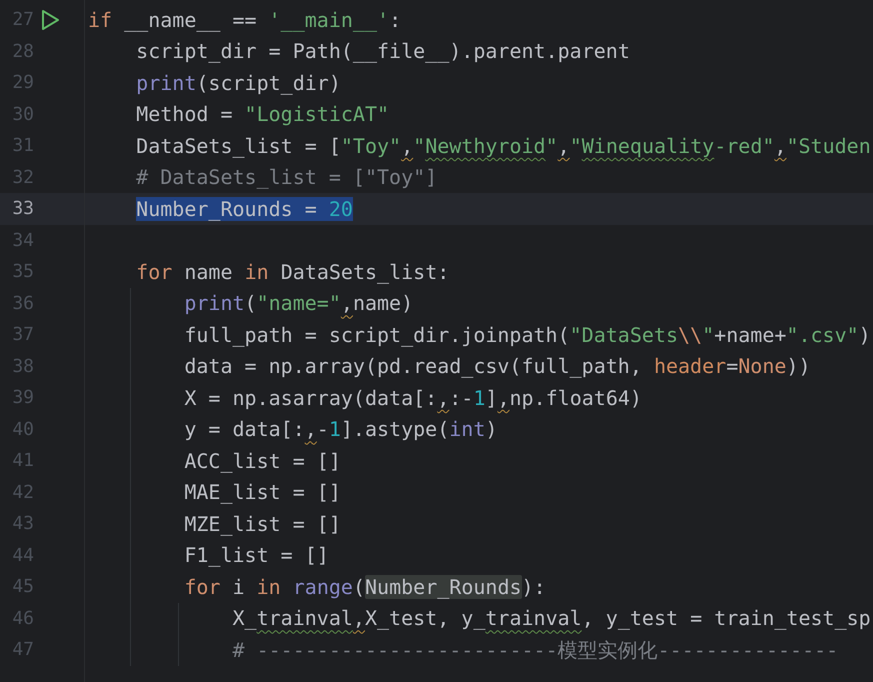  I want to click on code-line: for i in range(Number_Rounds):, so click(365, 587).